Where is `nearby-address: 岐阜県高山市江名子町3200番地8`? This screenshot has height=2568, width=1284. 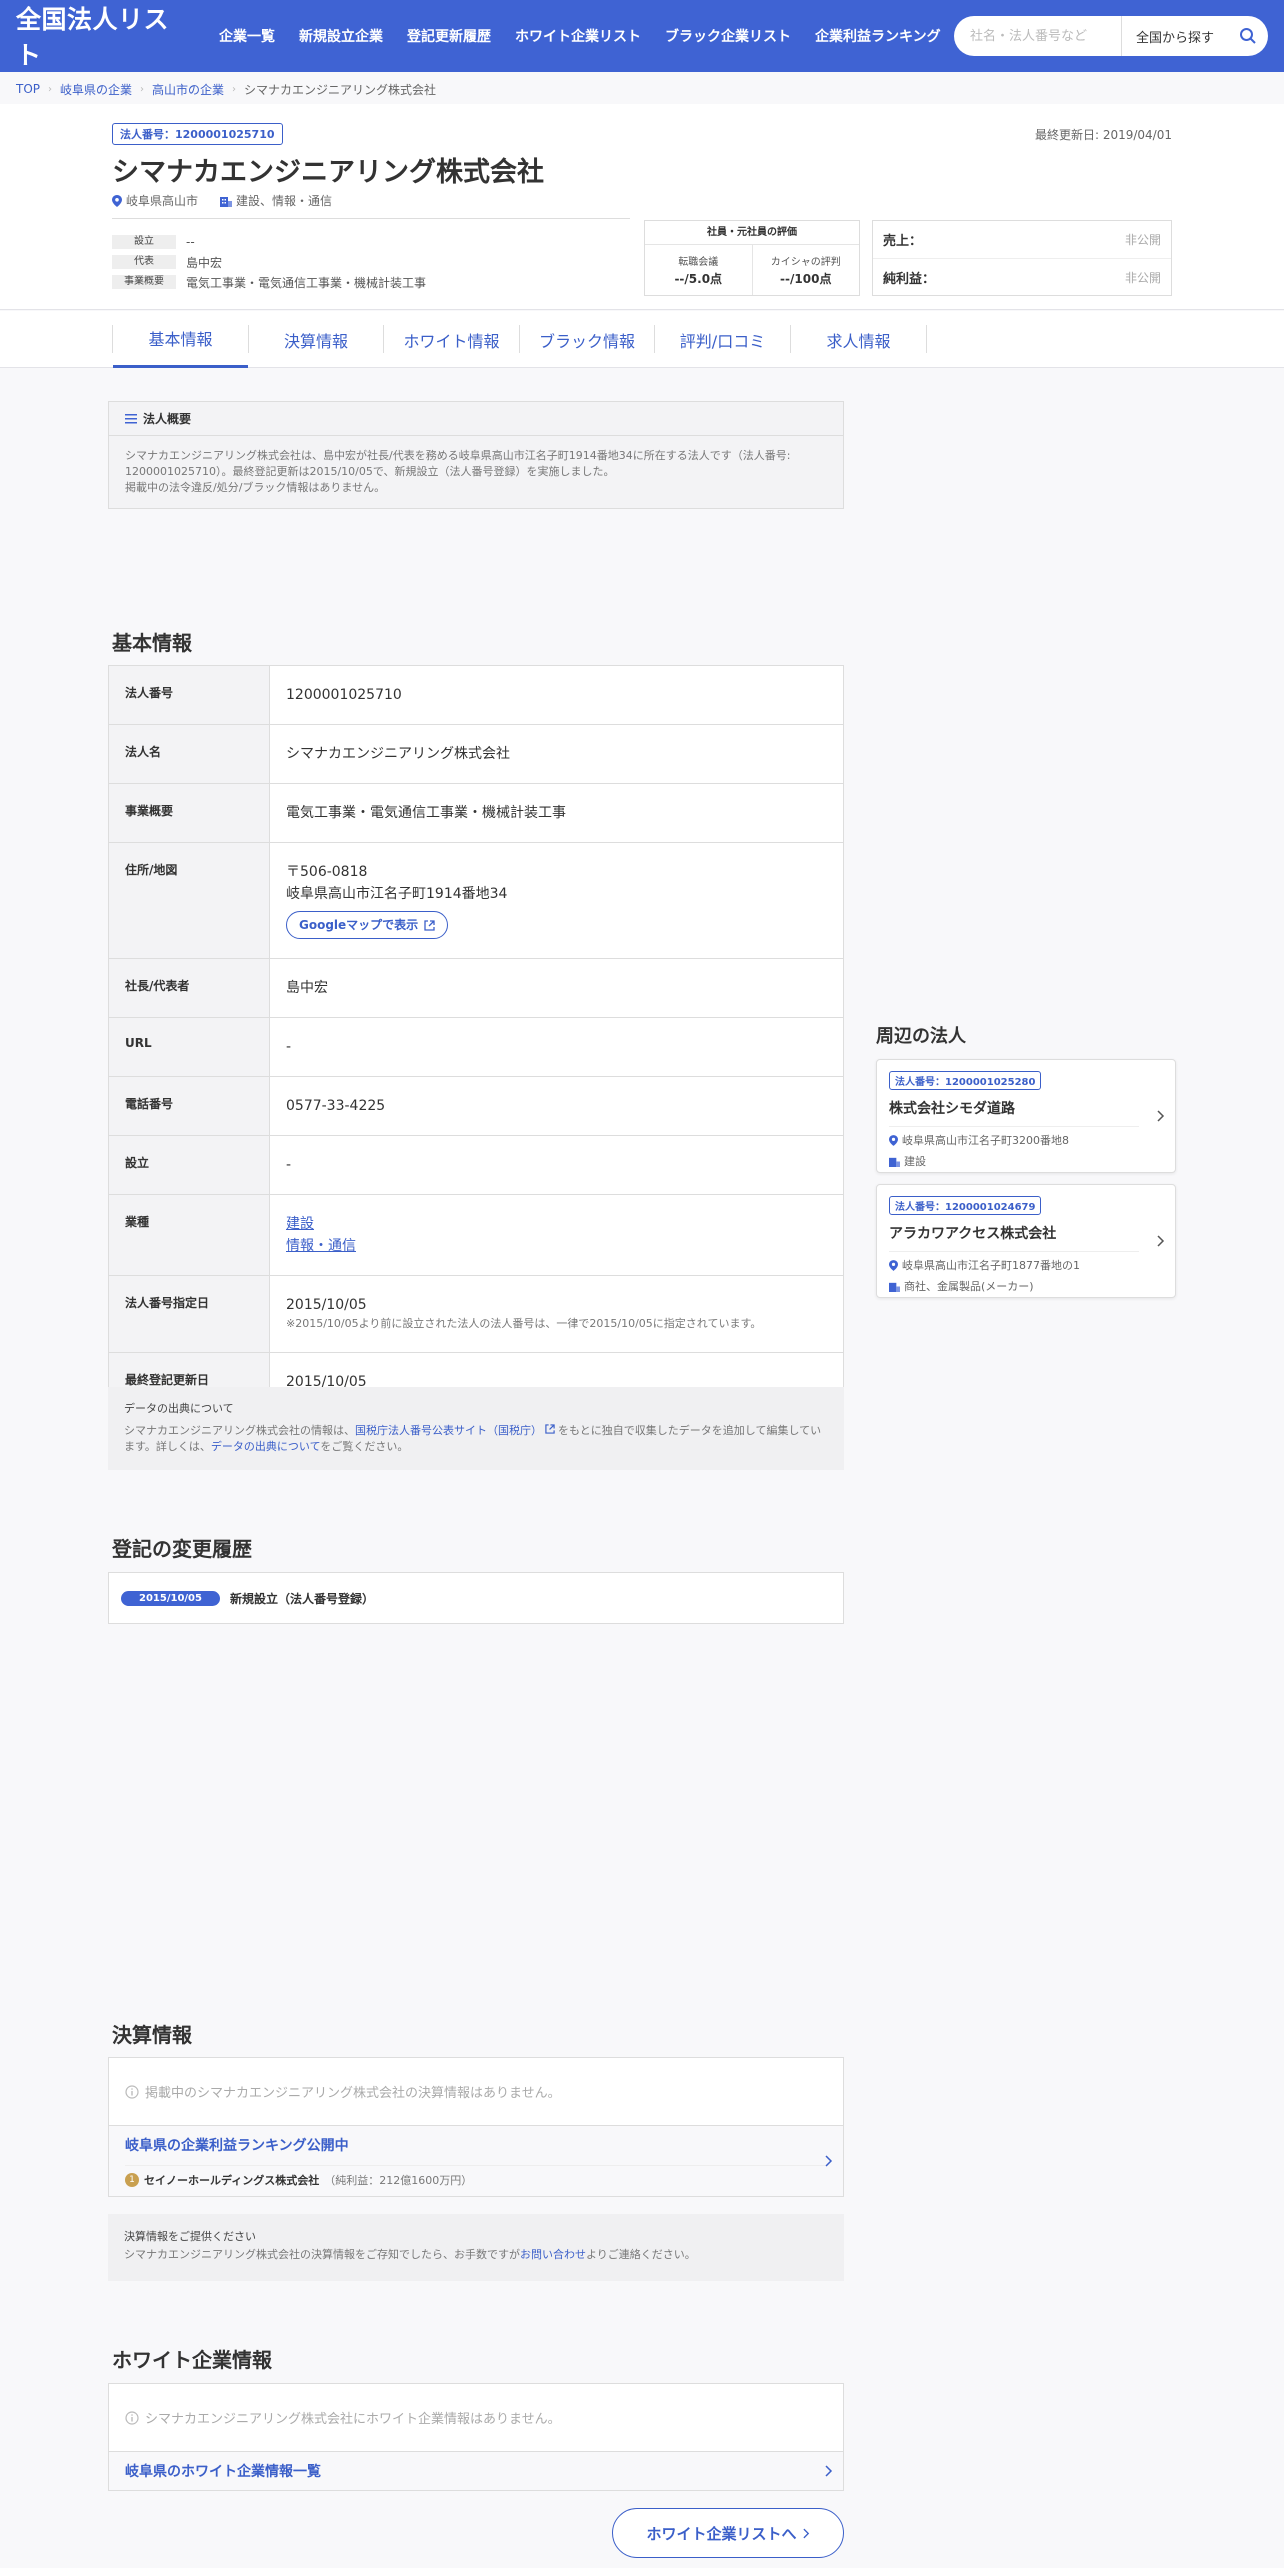 nearby-address: 岐阜県高山市江名子町3200番地8 is located at coordinates (985, 1140).